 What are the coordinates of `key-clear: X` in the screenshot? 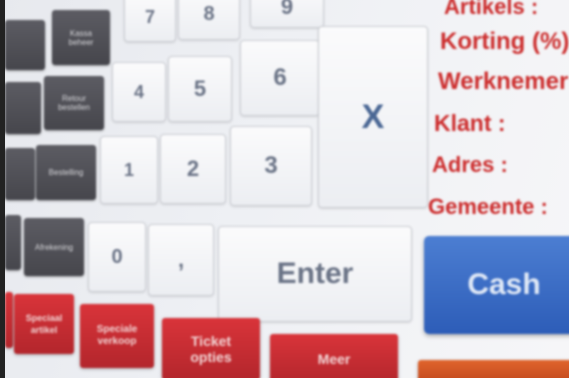 It's located at (373, 117).